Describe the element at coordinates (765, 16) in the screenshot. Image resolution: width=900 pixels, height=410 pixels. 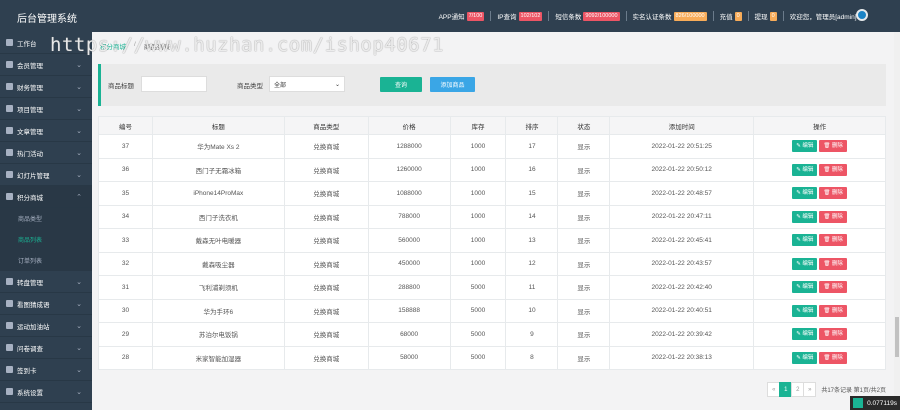
I see `header-stat: 提现 0` at that location.